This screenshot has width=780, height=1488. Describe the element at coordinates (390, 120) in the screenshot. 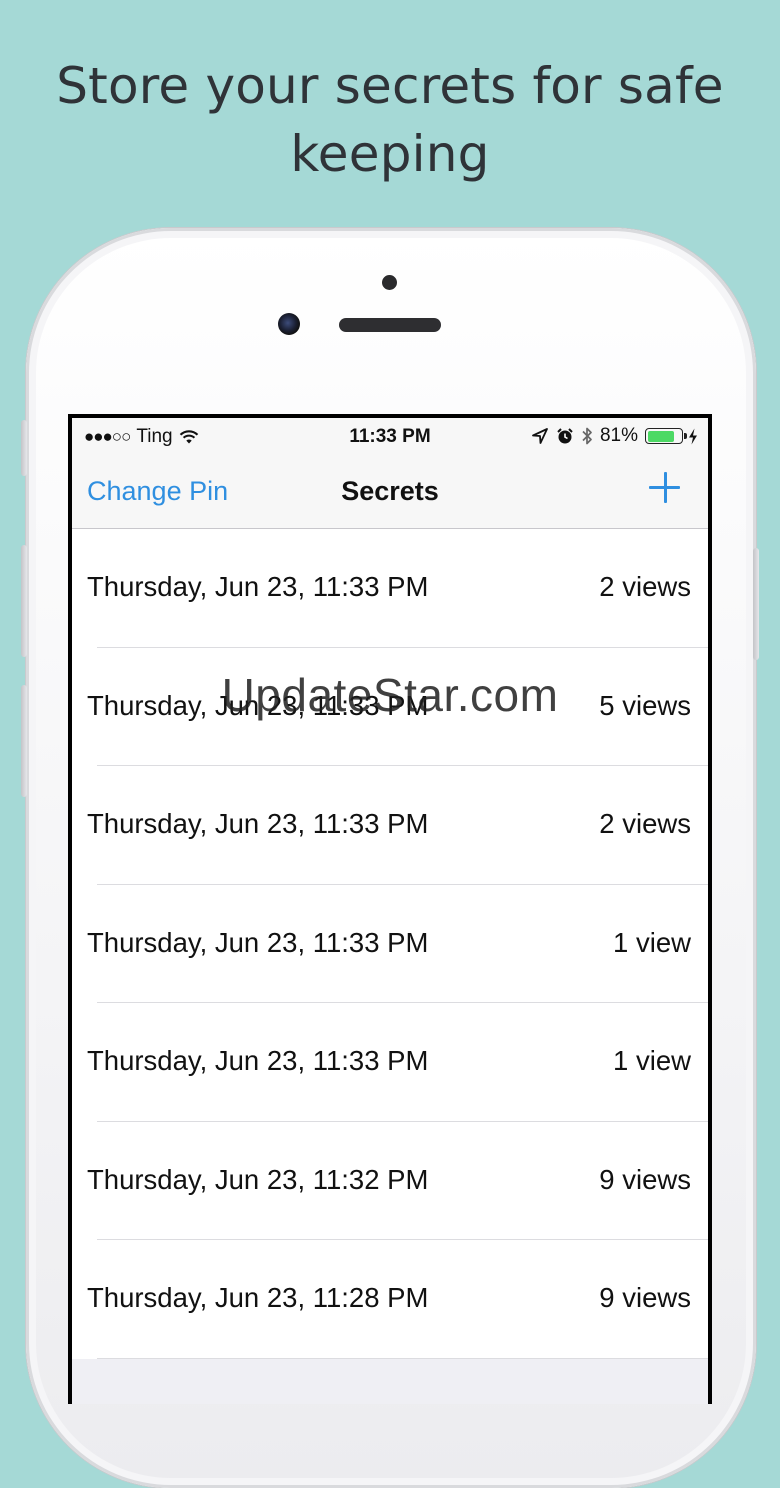

I see `headline: Store your secrets for safe keeping` at that location.